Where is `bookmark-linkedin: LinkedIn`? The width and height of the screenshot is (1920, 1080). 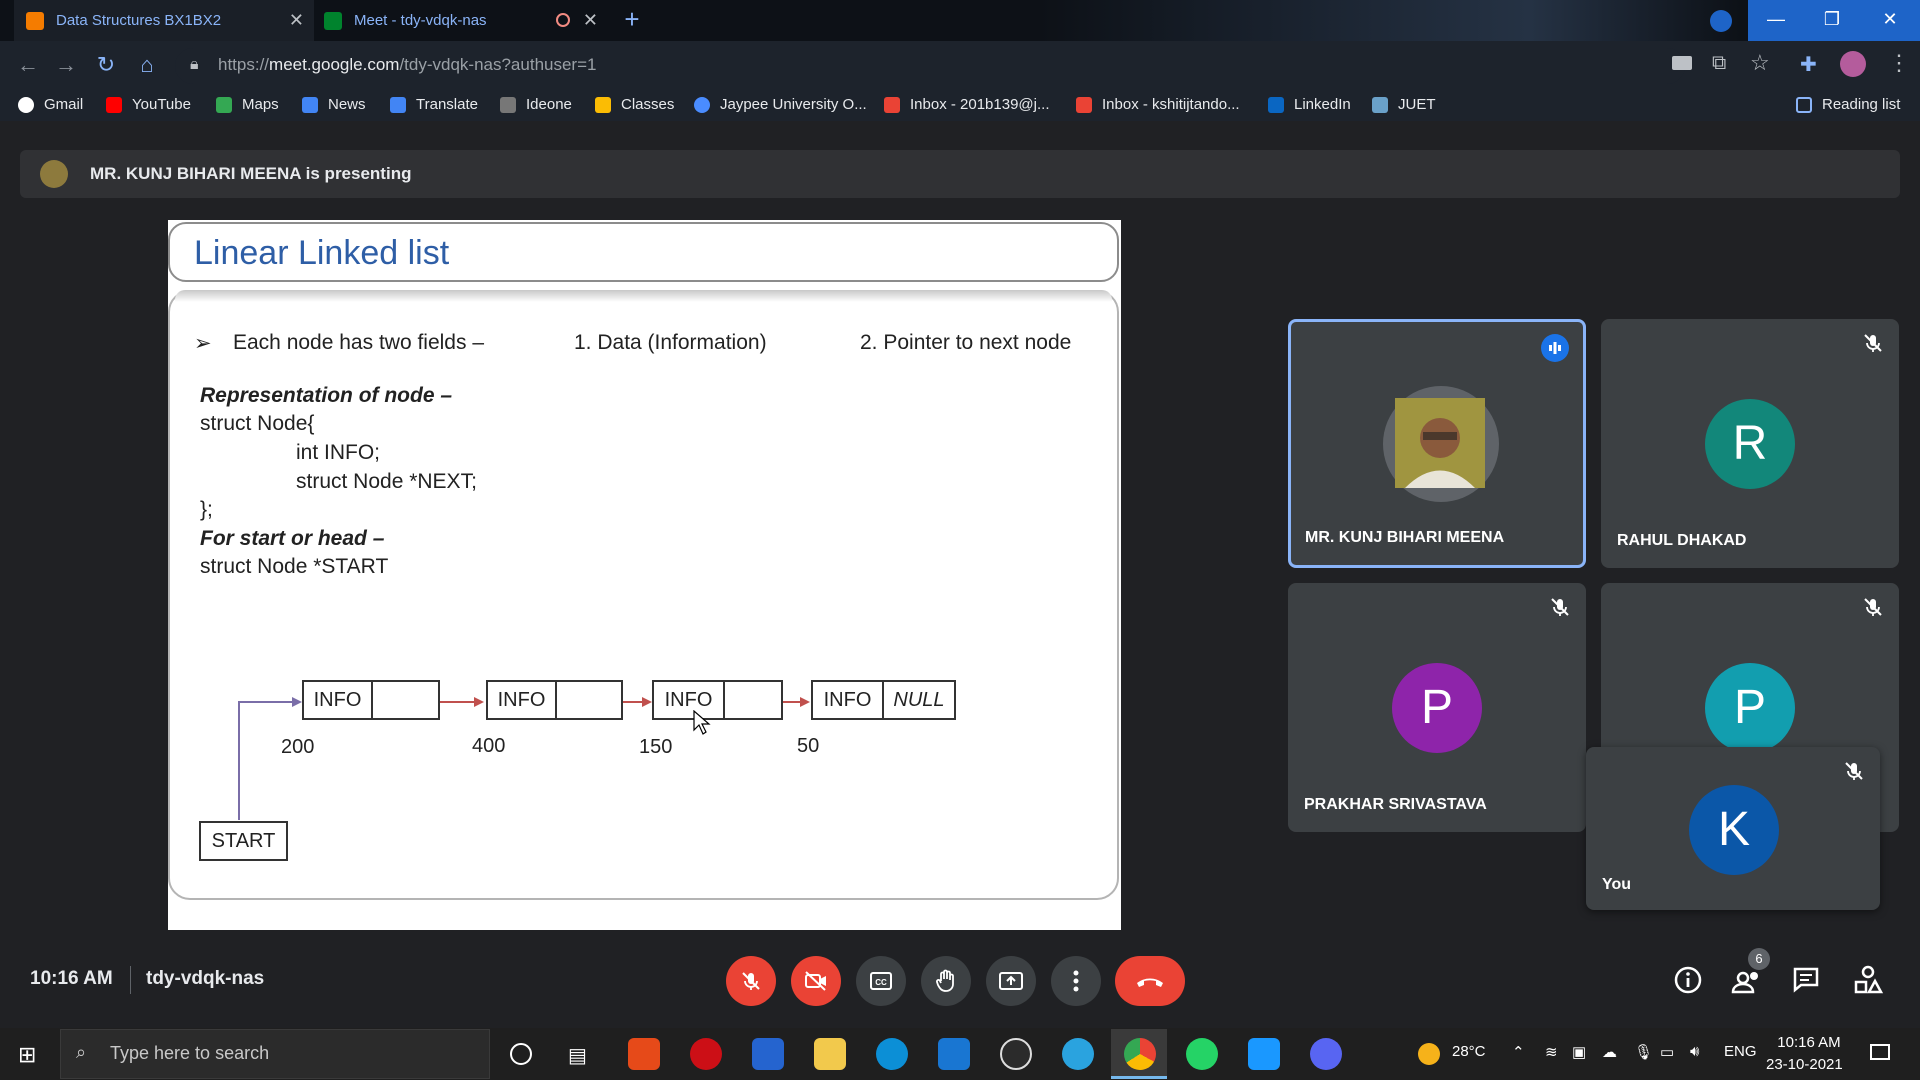
bookmark-linkedin: LinkedIn is located at coordinates (1309, 104).